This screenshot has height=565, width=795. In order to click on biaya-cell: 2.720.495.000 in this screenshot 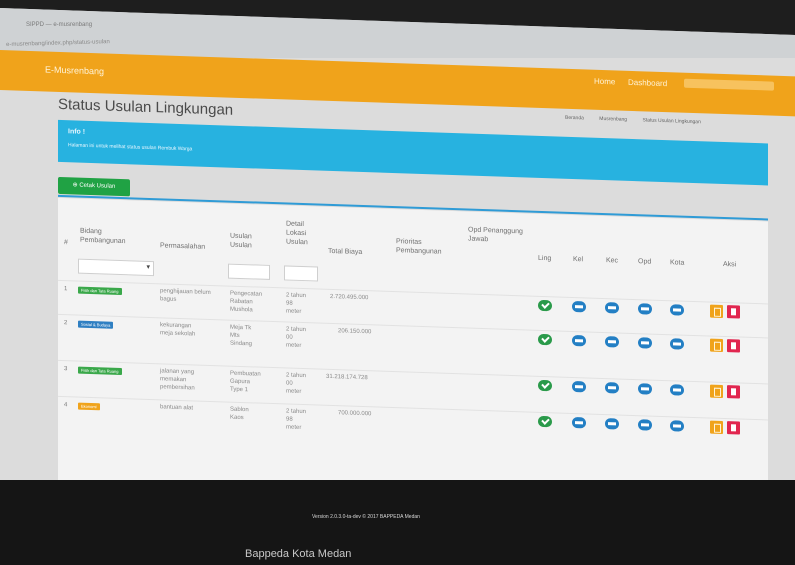, I will do `click(349, 297)`.